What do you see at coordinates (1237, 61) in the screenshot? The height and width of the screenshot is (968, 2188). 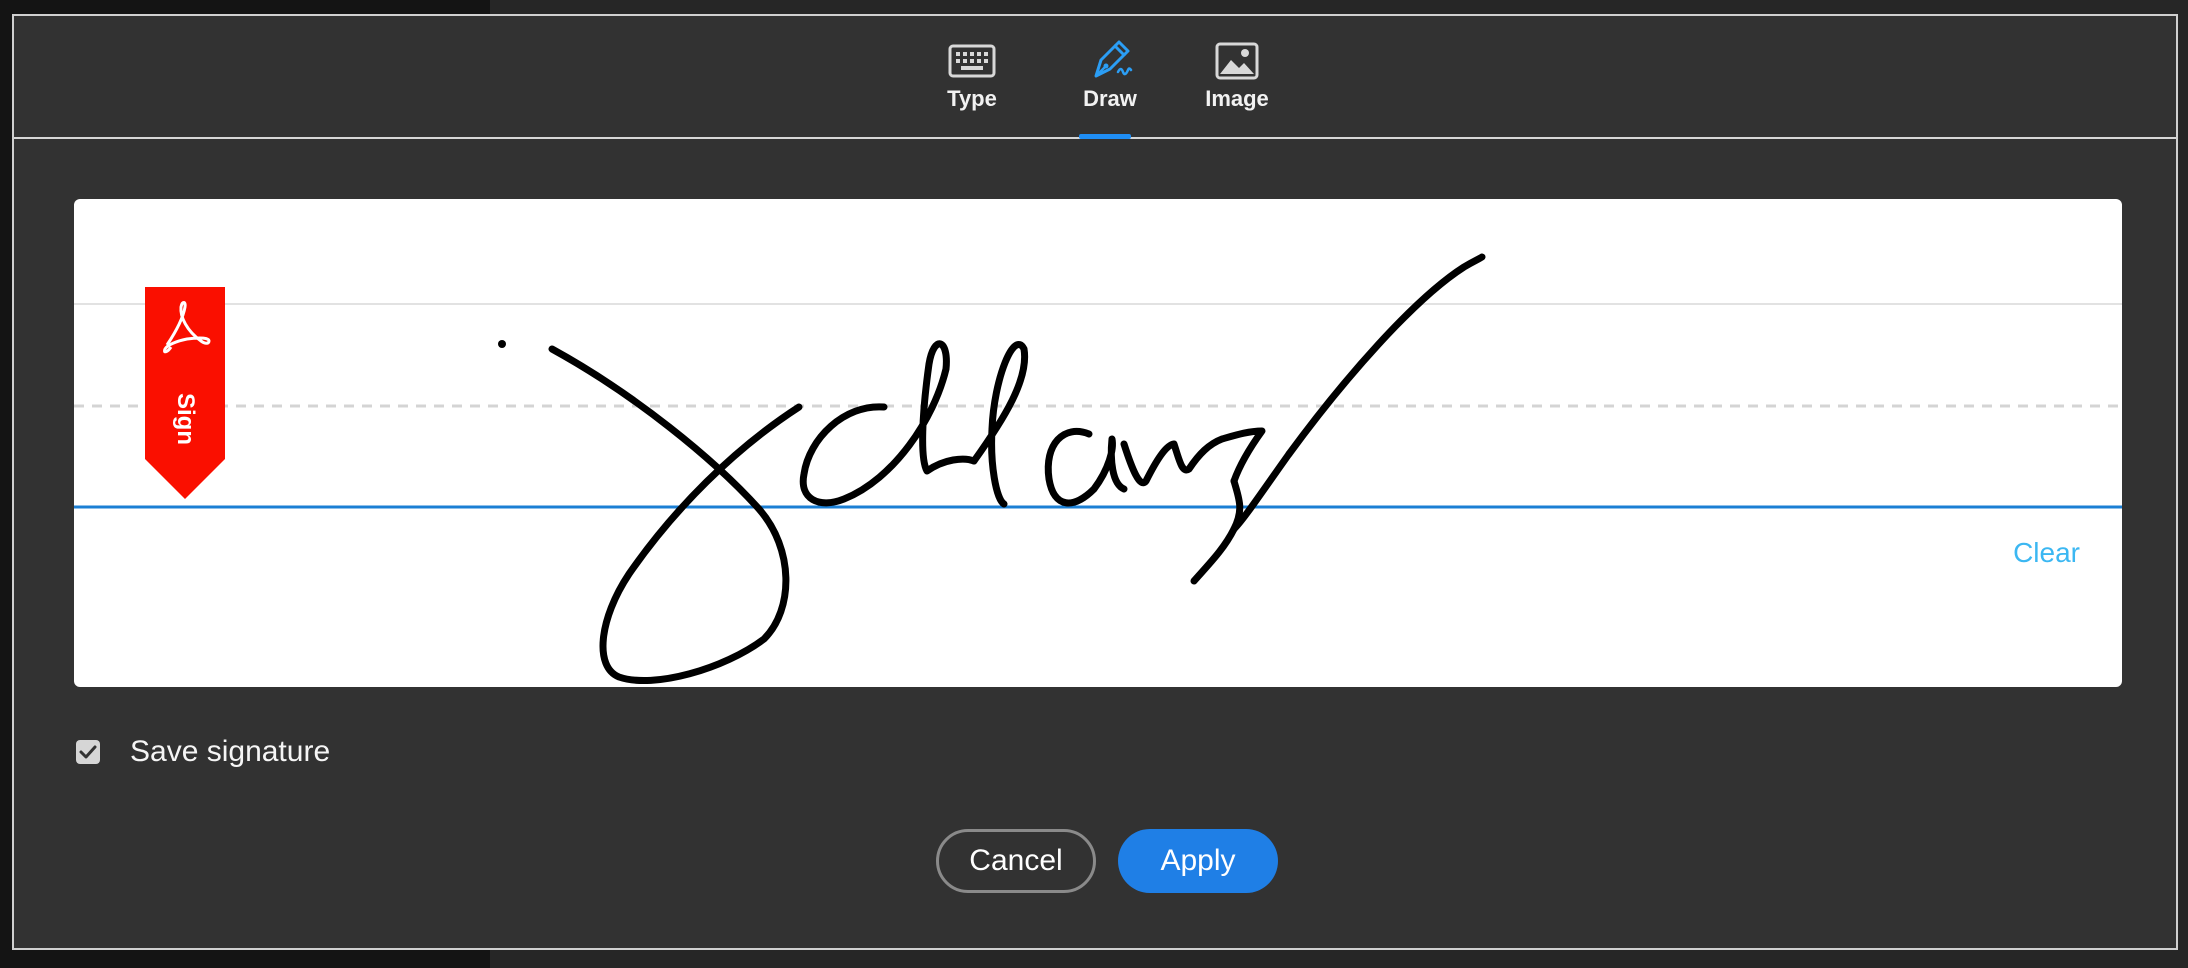 I see `image-icon` at bounding box center [1237, 61].